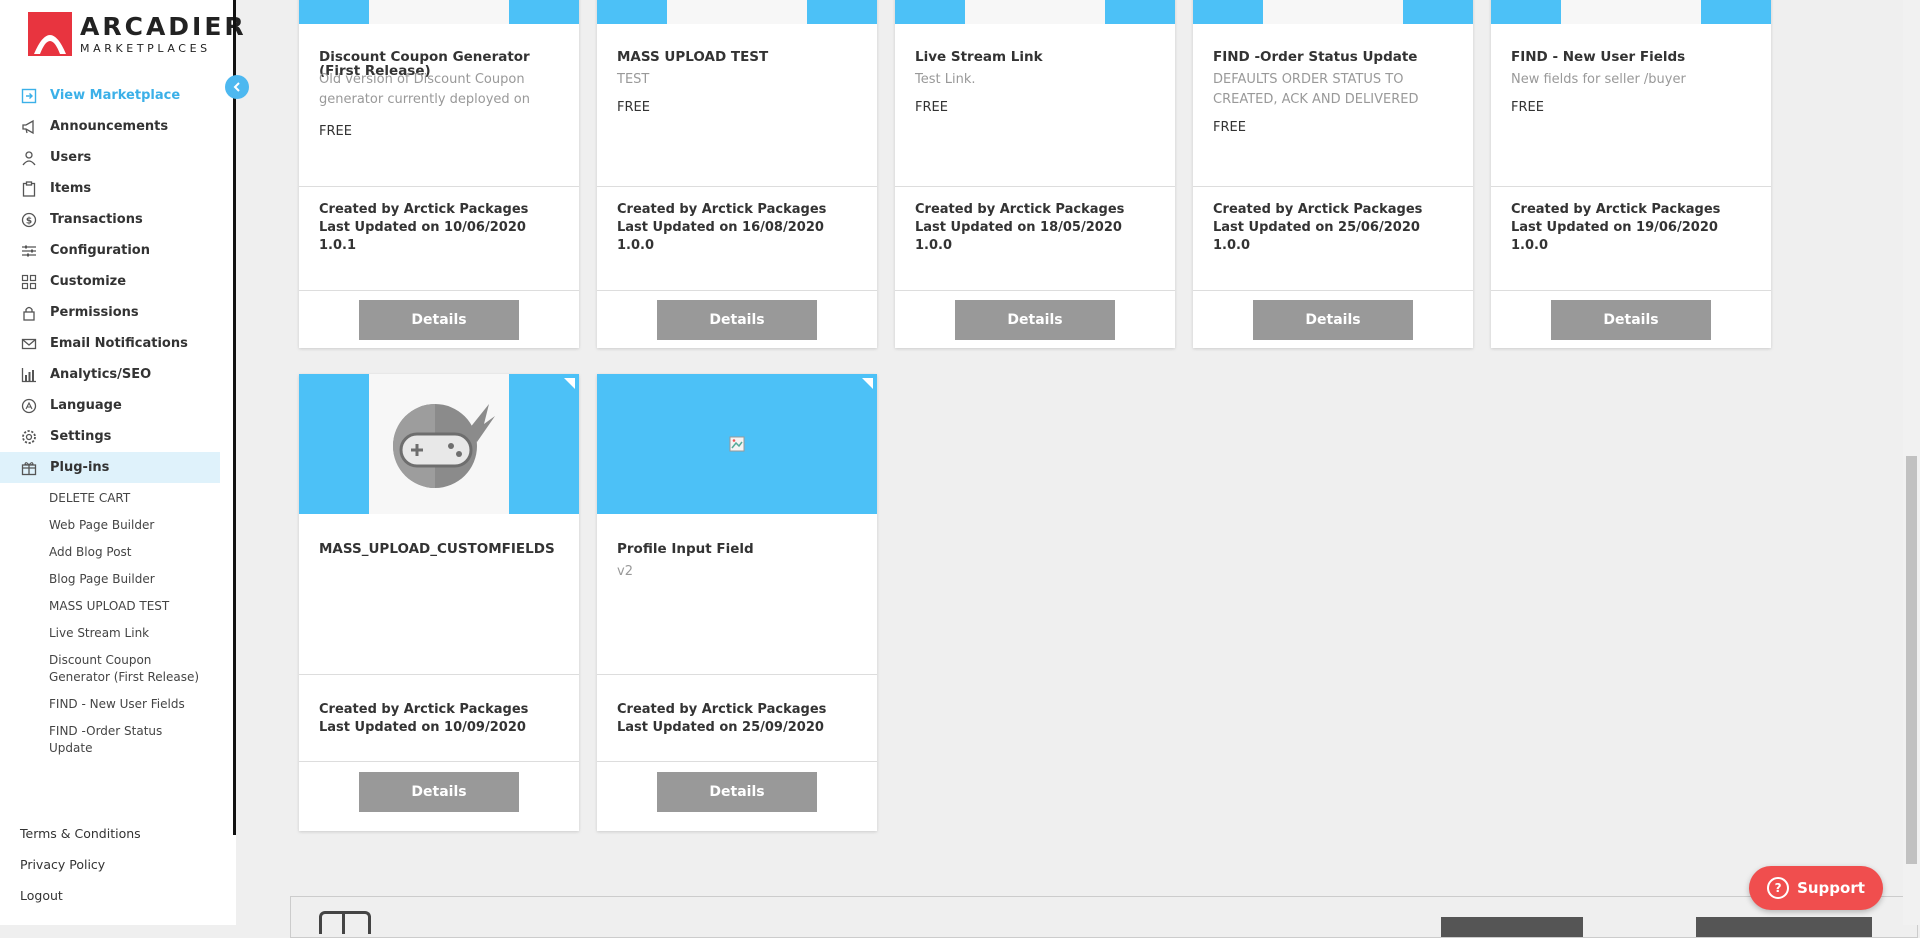 Image resolution: width=1920 pixels, height=938 pixels. Describe the element at coordinates (29, 375) in the screenshot. I see `bar-chart-icon` at that location.